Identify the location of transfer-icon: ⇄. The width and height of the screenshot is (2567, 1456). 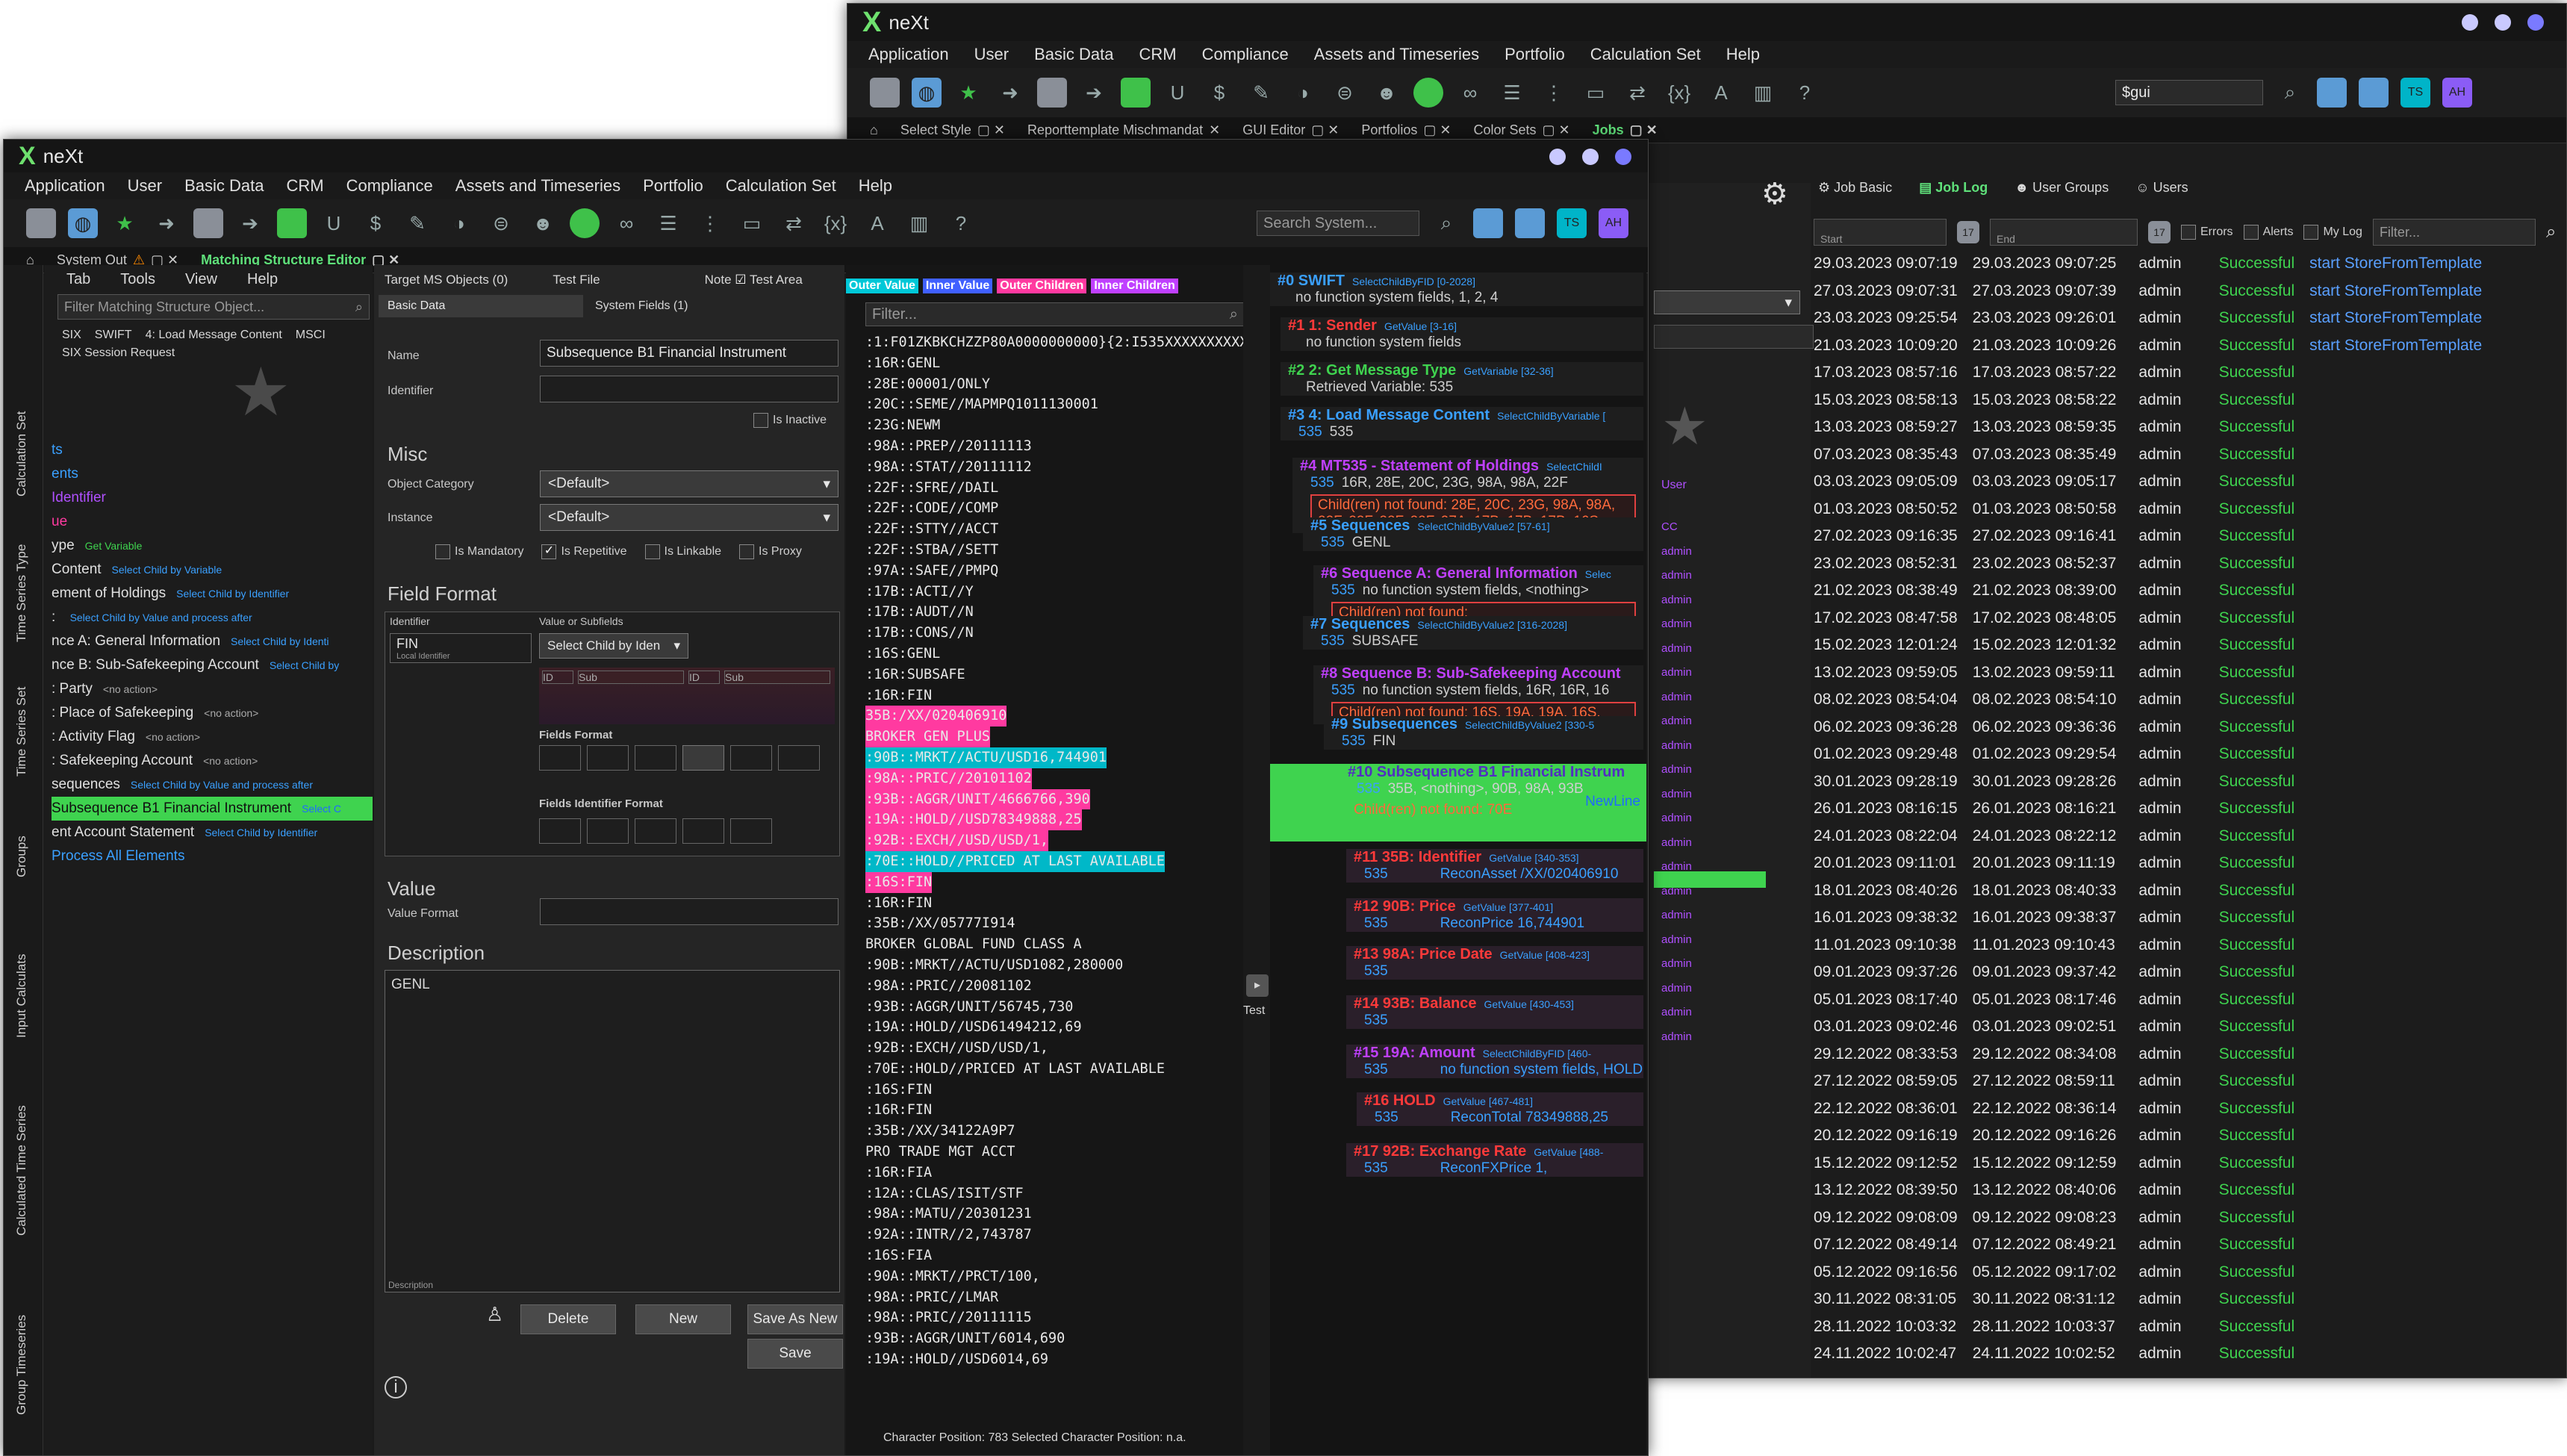
(794, 223).